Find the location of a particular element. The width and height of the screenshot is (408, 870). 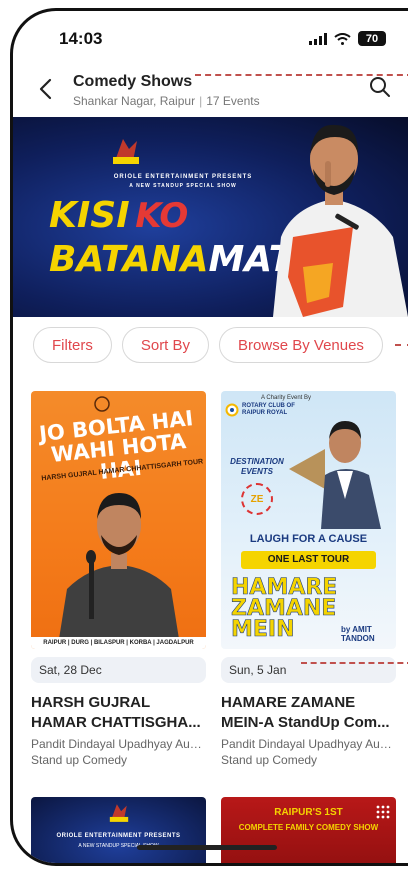

banner-word-1: KISI is located at coordinates (89, 215).